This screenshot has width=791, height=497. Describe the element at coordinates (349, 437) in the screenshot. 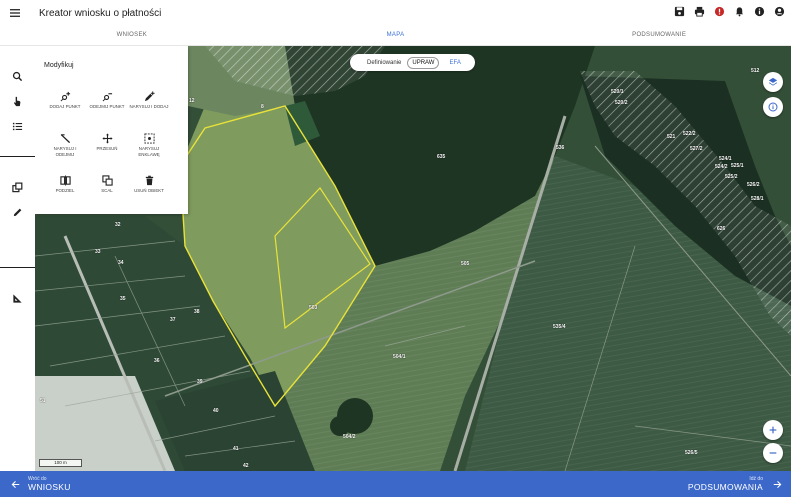

I see `parcel-label: 504/2` at that location.